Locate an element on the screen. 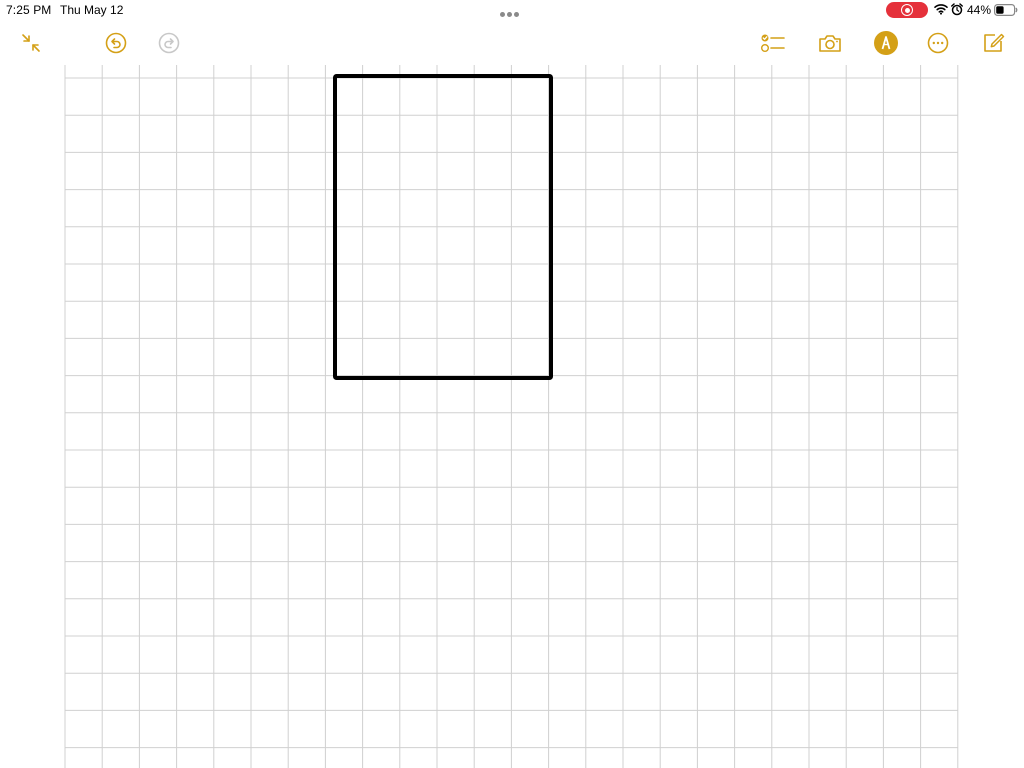 The width and height of the screenshot is (1024, 768). markup-button is located at coordinates (886, 43).